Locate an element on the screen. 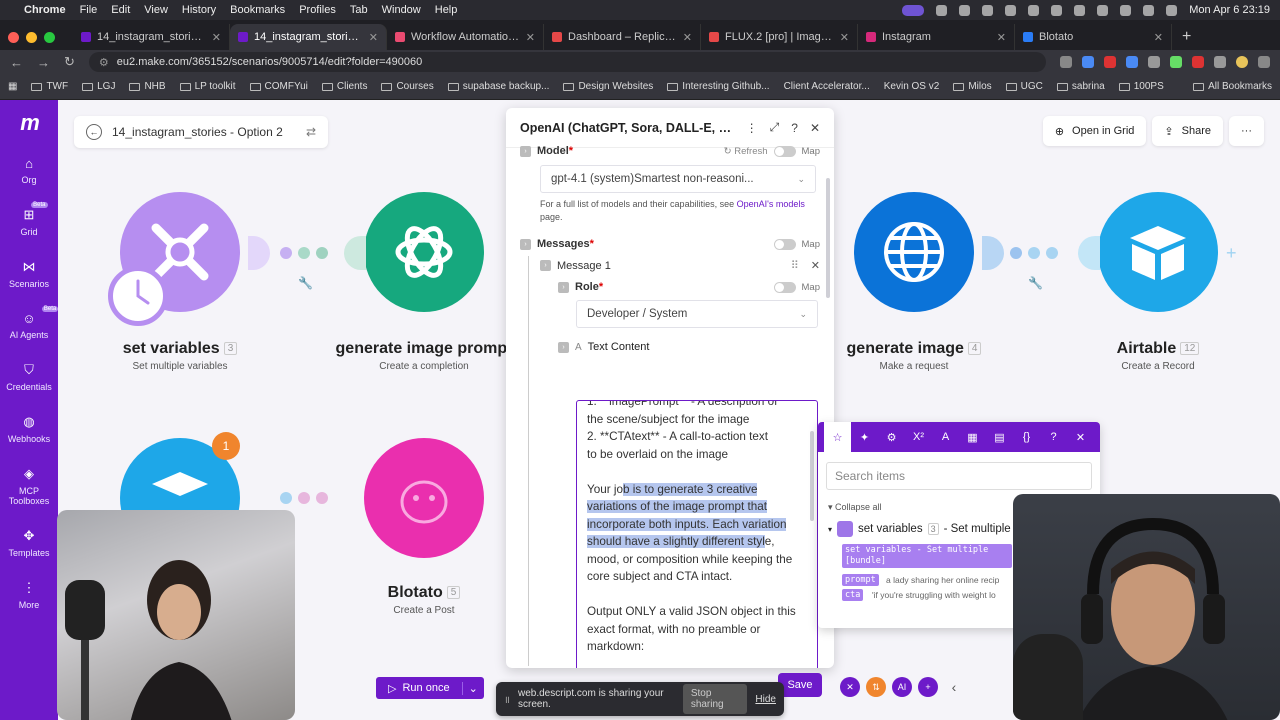 The width and height of the screenshot is (1280, 720). search-items-input: Search items is located at coordinates (959, 476).